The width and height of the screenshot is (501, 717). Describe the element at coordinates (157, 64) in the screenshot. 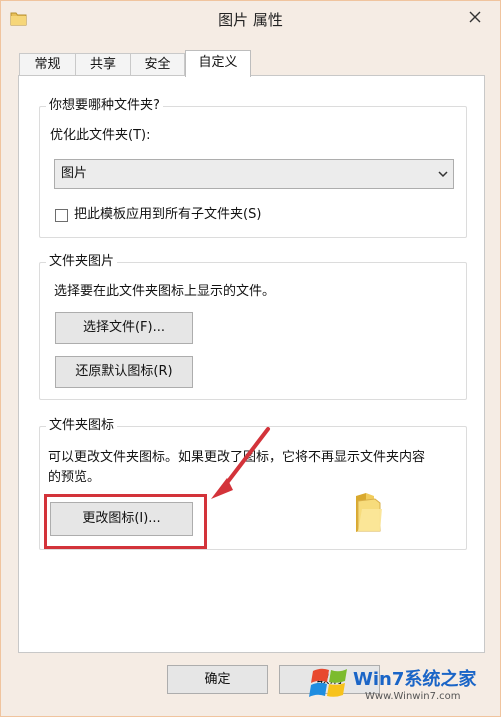

I see `tab-security: 安全` at that location.